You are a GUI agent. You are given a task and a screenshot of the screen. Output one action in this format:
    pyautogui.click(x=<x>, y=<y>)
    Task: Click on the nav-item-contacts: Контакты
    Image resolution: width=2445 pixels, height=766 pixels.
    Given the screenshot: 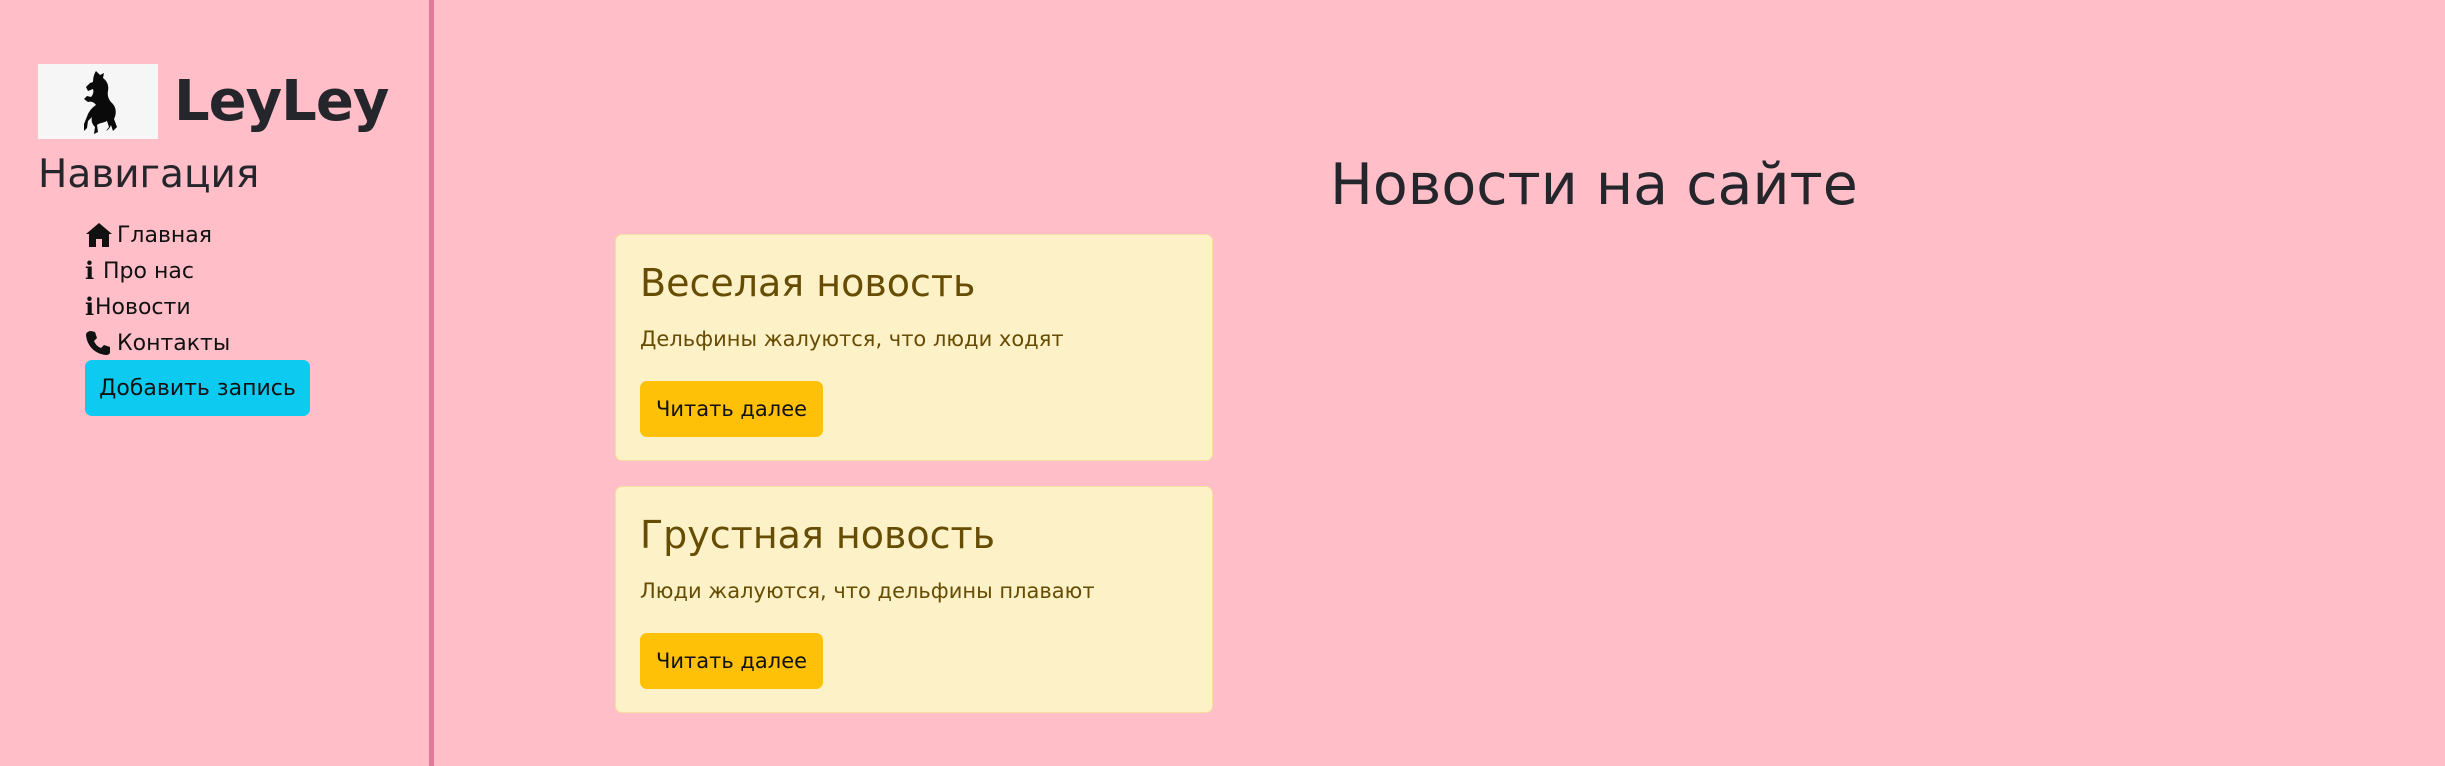 What is the action you would take?
    pyautogui.click(x=157, y=343)
    